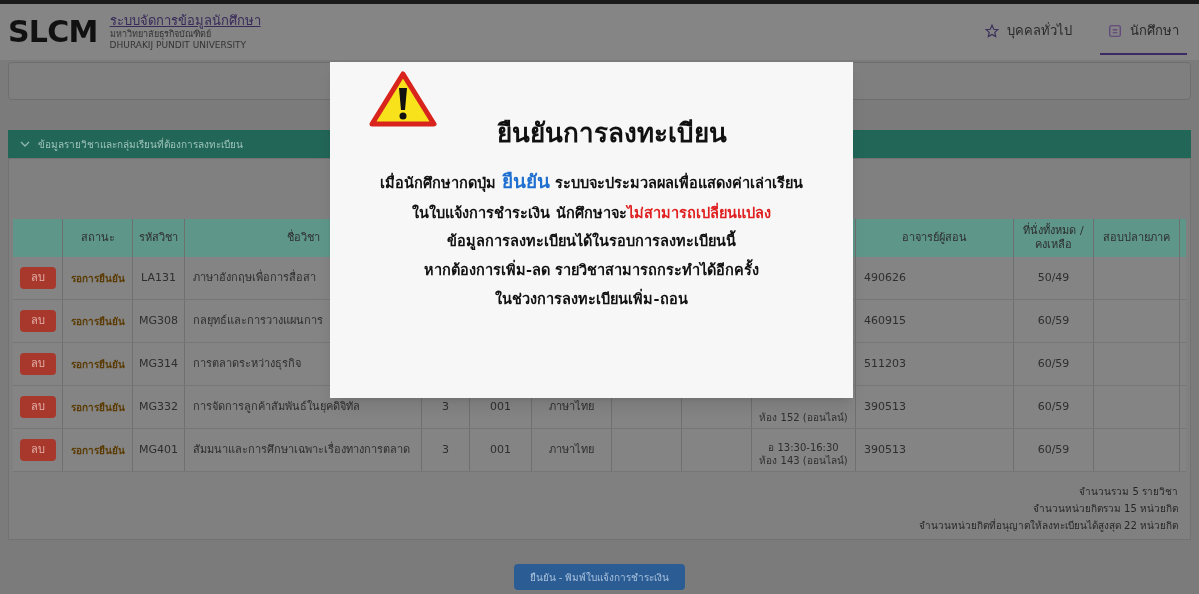  Describe the element at coordinates (1136, 238) in the screenshot. I see `column-header: สอบปลายภาค` at that location.